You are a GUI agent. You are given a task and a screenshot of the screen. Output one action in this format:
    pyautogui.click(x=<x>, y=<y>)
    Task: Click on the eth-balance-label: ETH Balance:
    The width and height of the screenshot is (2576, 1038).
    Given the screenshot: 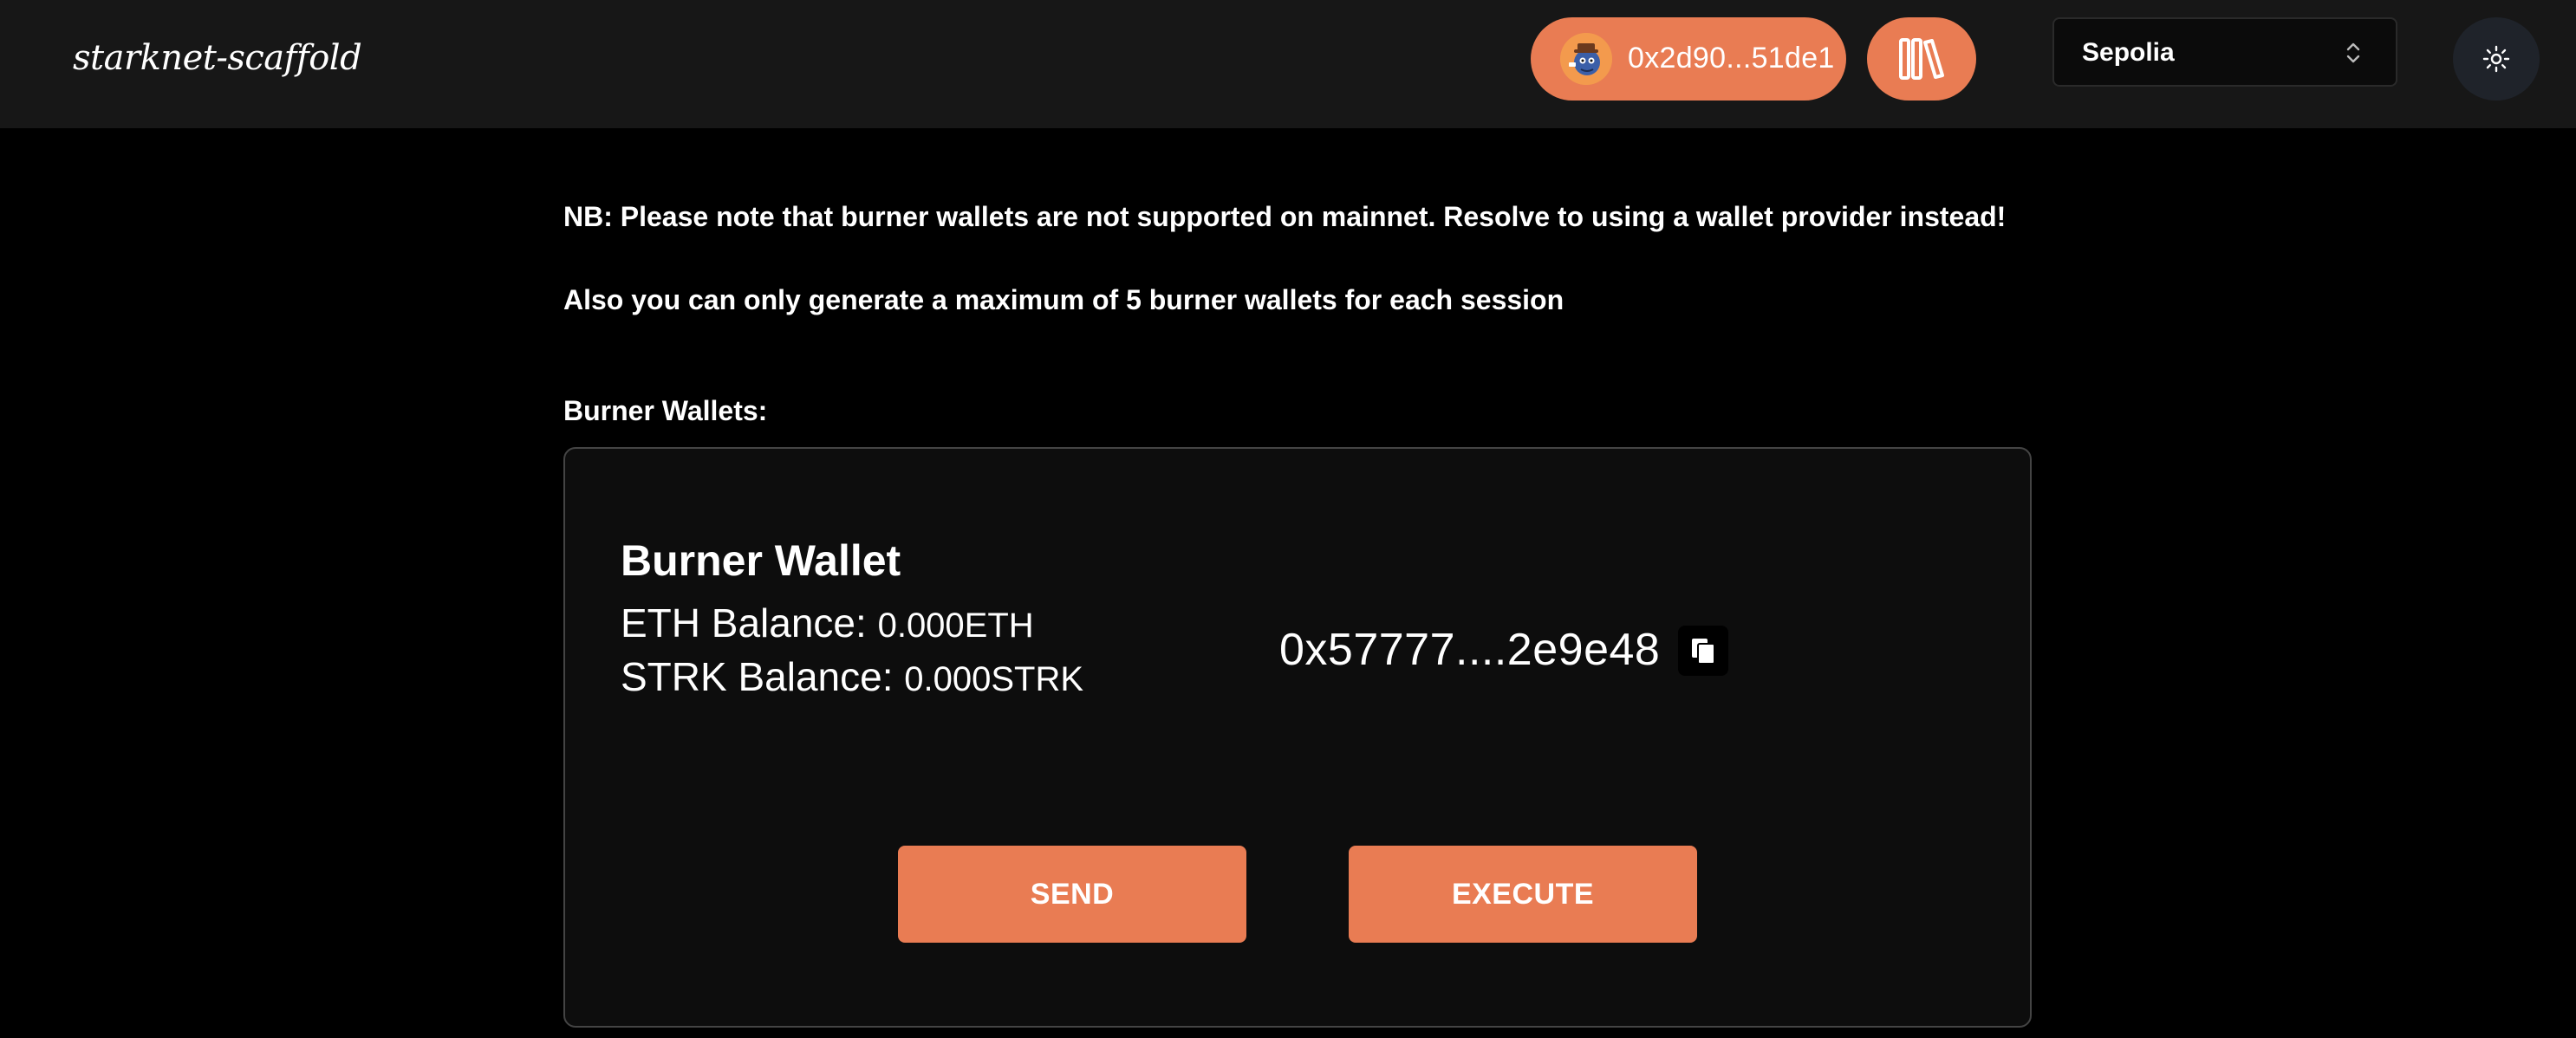 What is the action you would take?
    pyautogui.click(x=749, y=623)
    